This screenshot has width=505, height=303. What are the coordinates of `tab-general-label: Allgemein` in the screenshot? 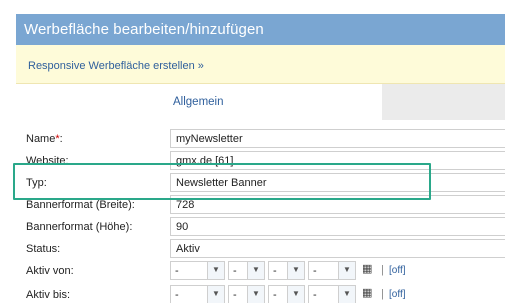 It's located at (198, 102).